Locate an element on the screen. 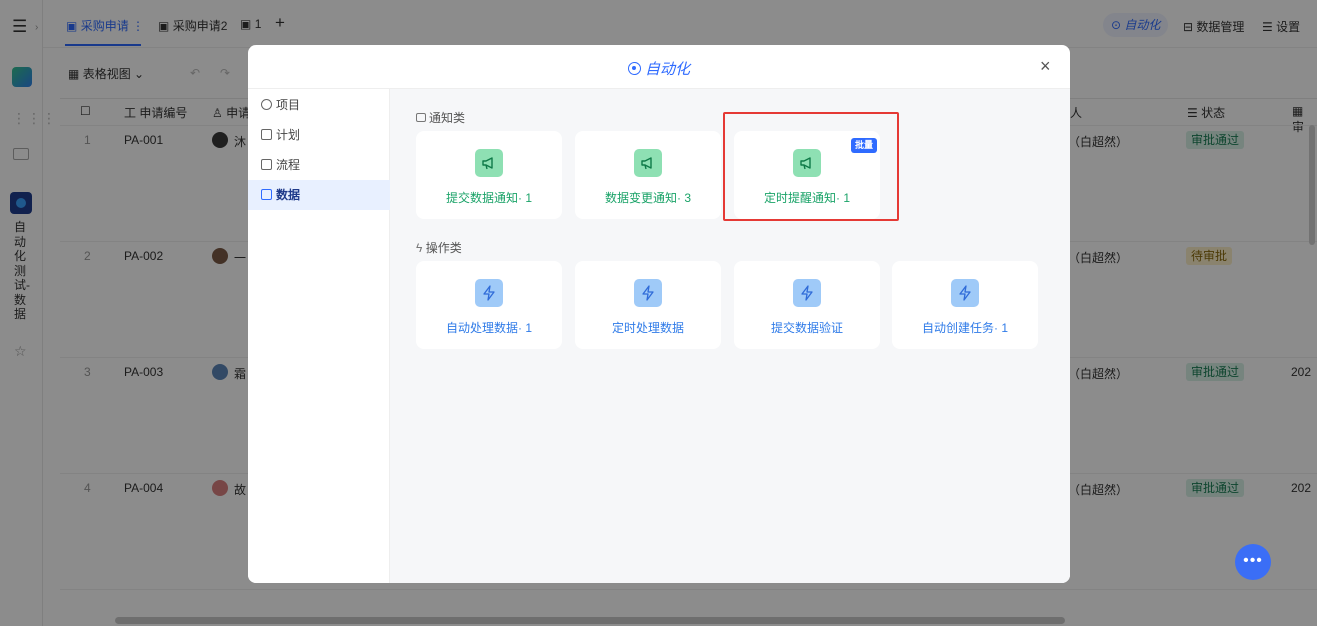 The image size is (1317, 626). data-icon is located at coordinates (266, 194).